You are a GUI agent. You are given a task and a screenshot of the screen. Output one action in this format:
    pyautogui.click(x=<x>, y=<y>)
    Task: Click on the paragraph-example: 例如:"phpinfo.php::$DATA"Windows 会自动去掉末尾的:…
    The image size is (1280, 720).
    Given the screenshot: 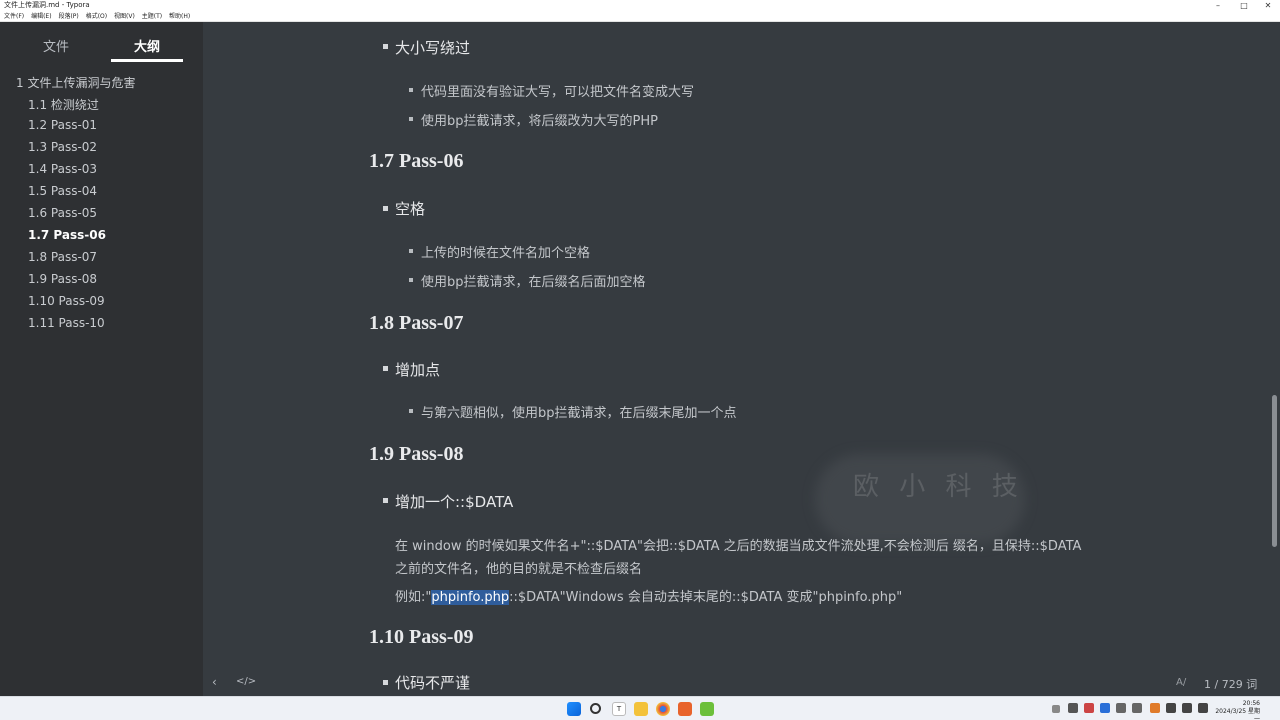 What is the action you would take?
    pyautogui.click(x=648, y=595)
    